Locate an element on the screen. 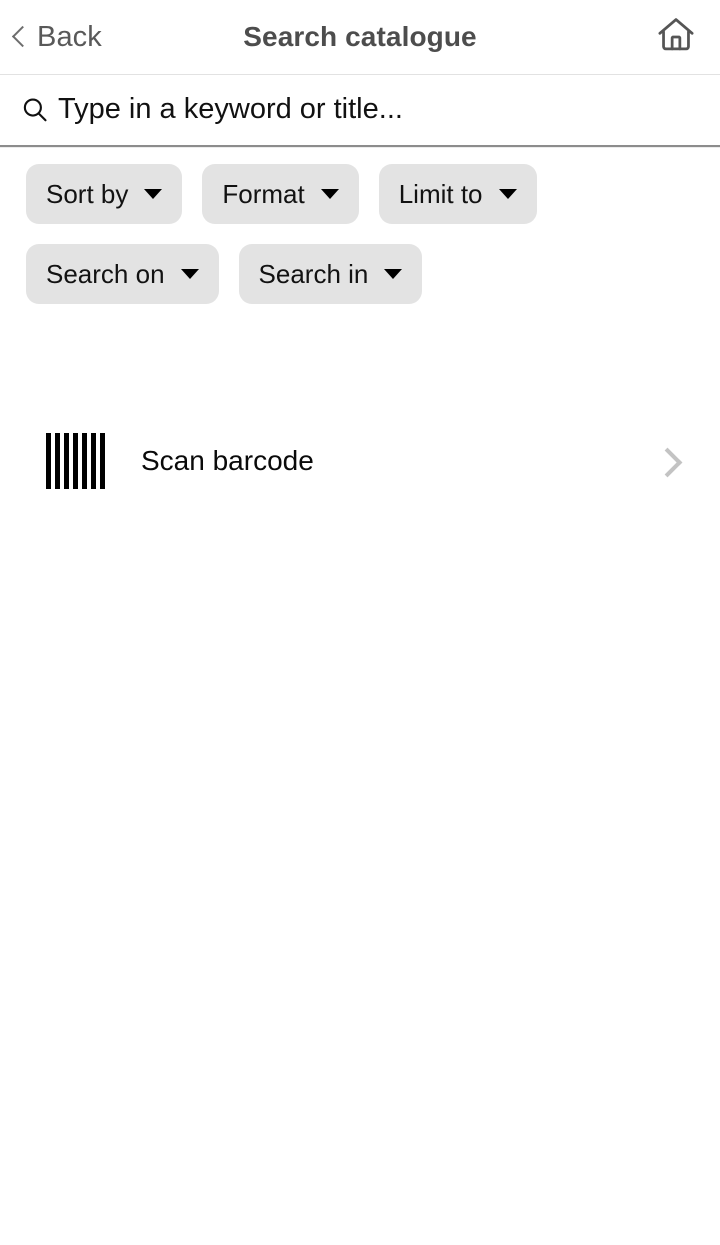 The width and height of the screenshot is (720, 1245). search-icon is located at coordinates (35, 110).